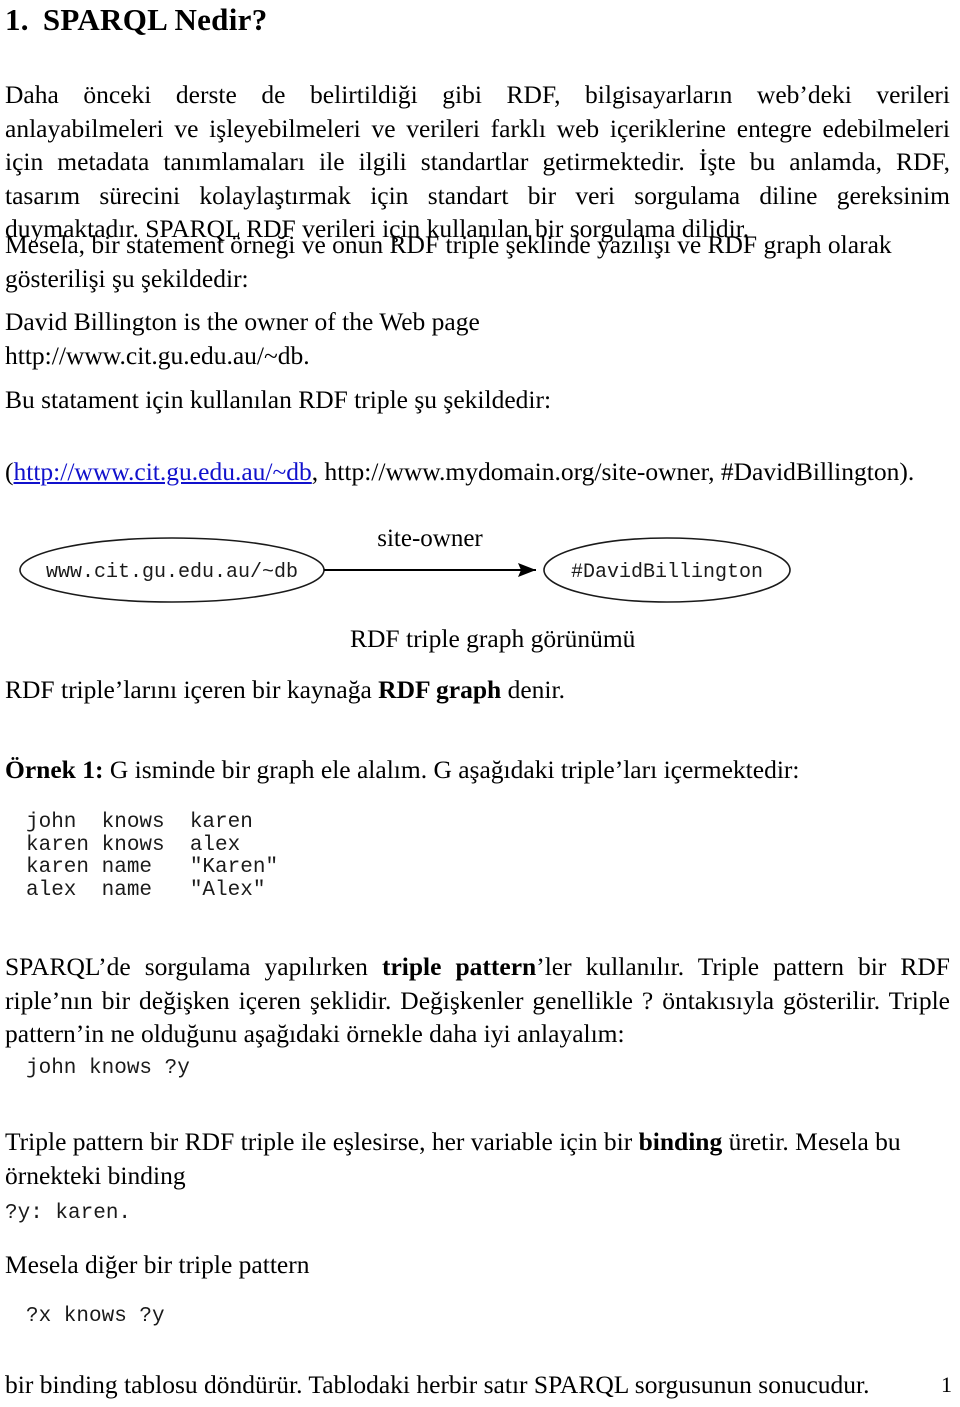  I want to click on heading-number: 1., so click(17, 19).